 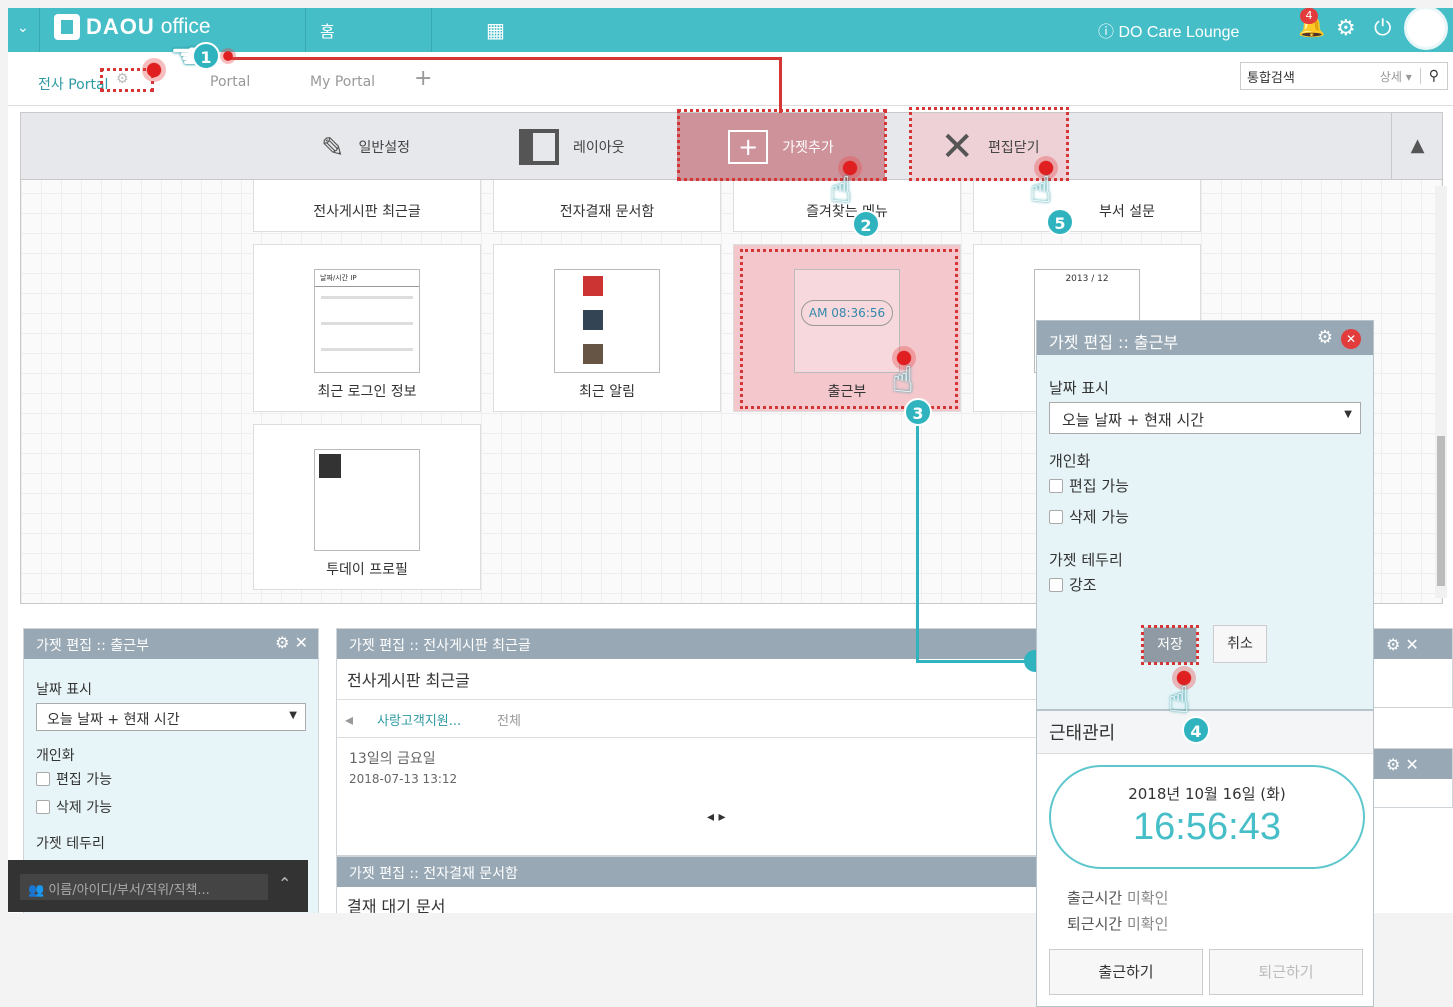 I want to click on checkout-status: 퇴근시간 미확인, so click(x=1117, y=923).